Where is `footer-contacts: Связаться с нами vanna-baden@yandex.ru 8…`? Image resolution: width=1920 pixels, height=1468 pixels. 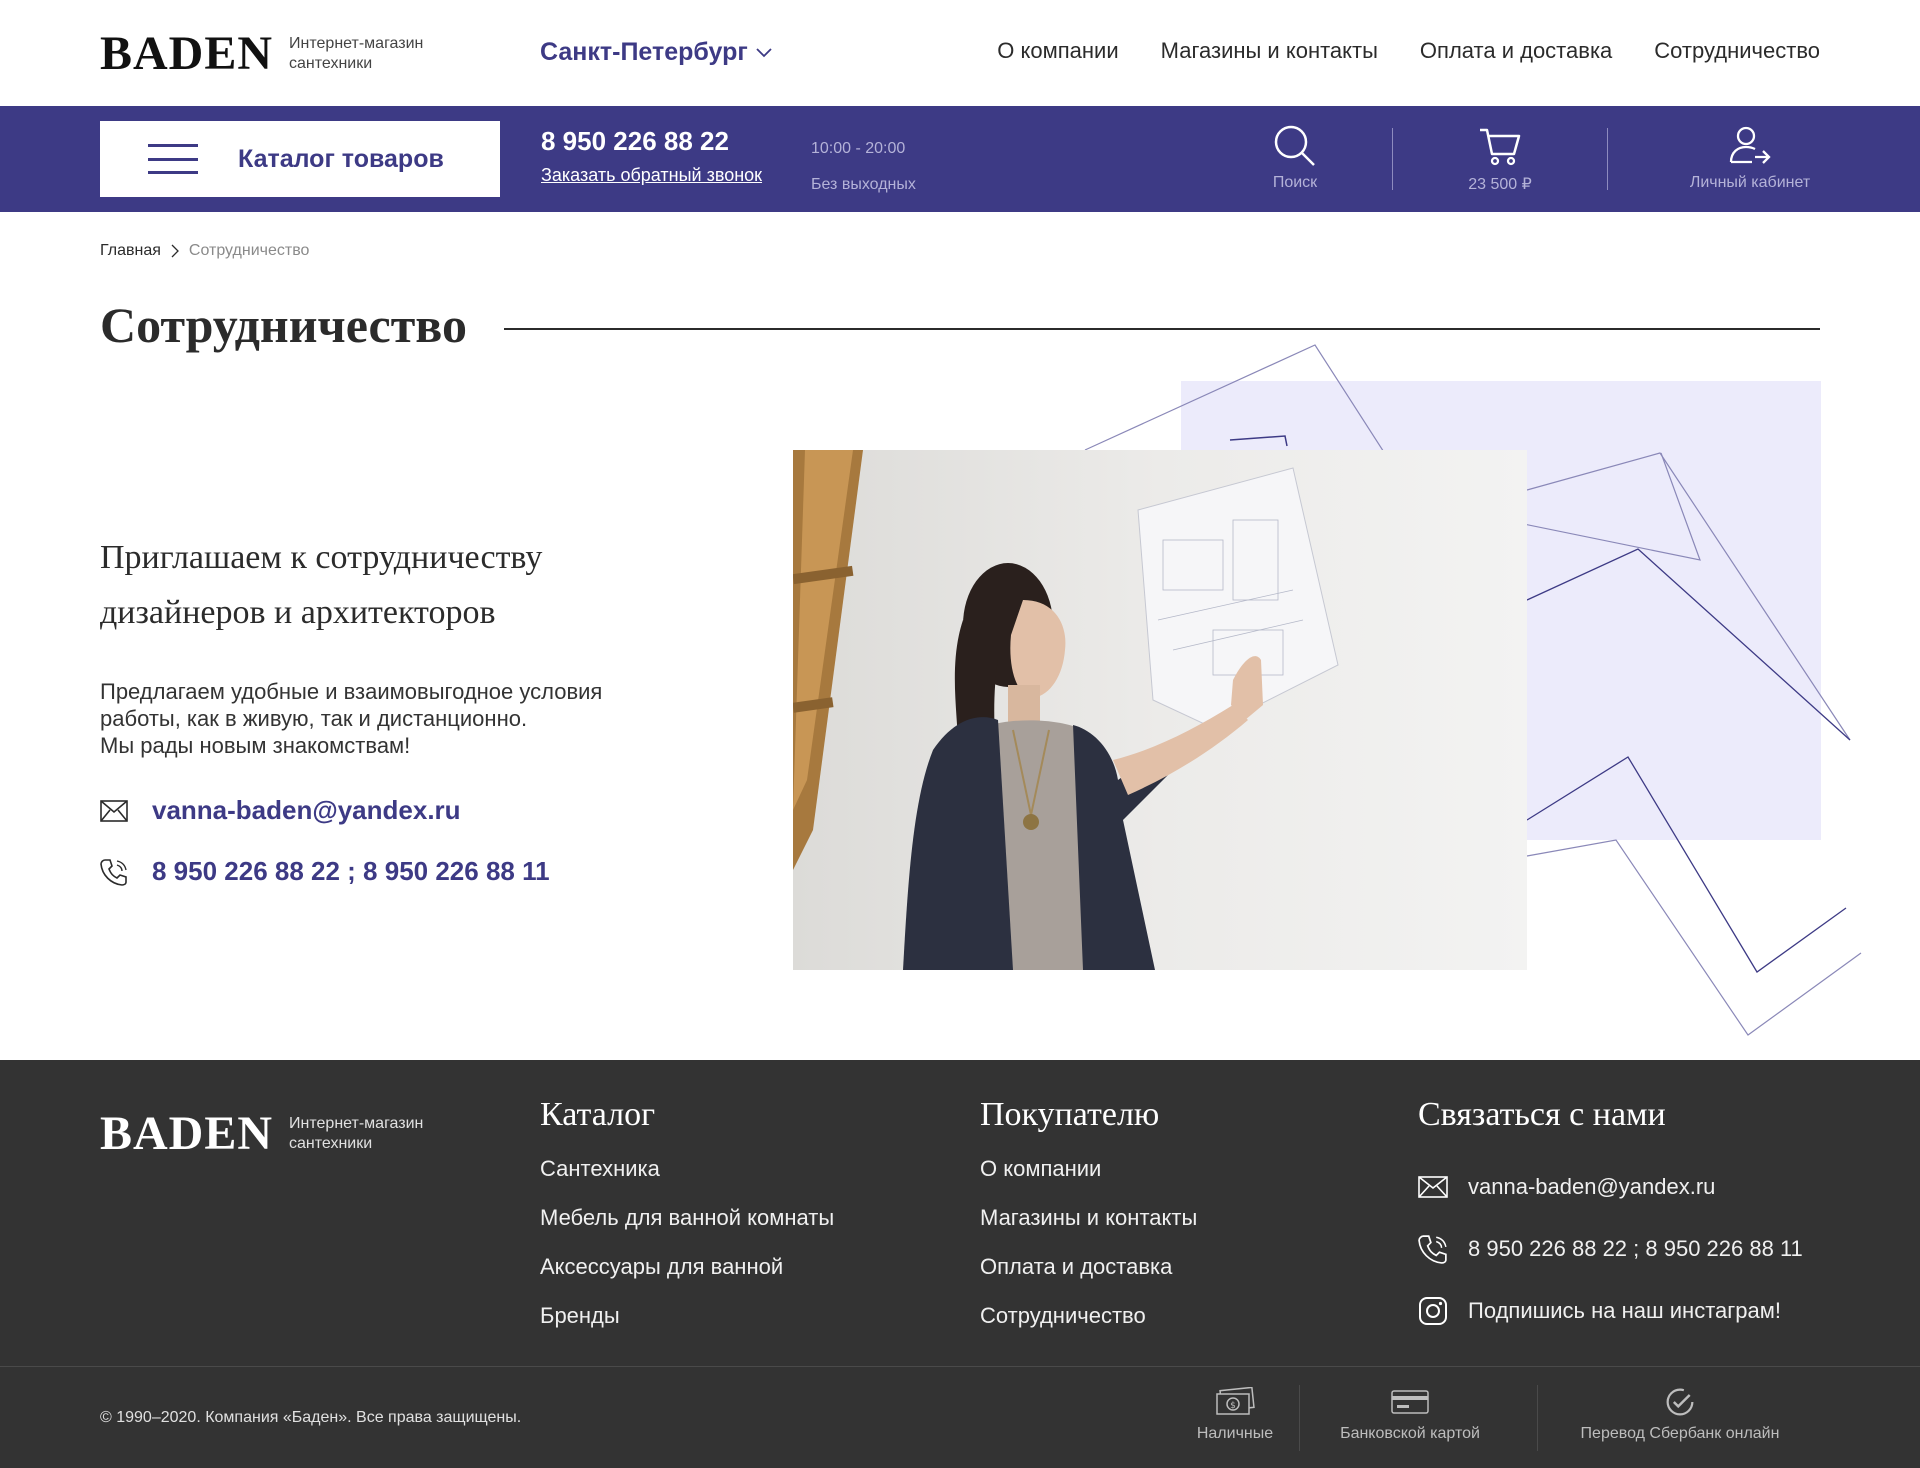 footer-contacts: Связаться с нами vanna-baden@yandex.ru 8… is located at coordinates (1610, 1219).